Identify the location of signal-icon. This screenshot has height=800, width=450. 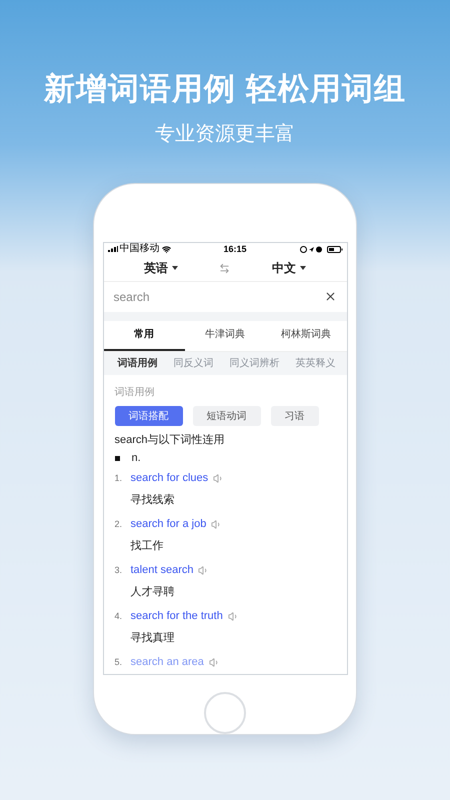
(113, 249).